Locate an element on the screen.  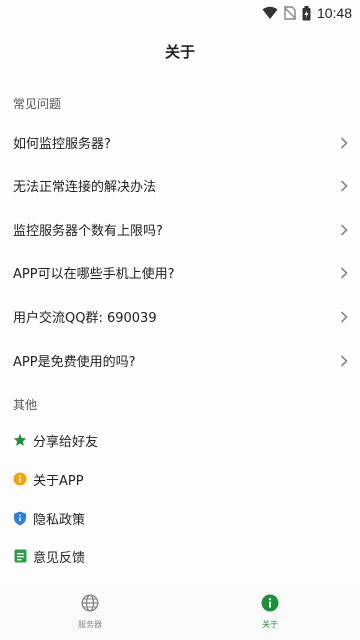
globe-icon is located at coordinates (90, 605).